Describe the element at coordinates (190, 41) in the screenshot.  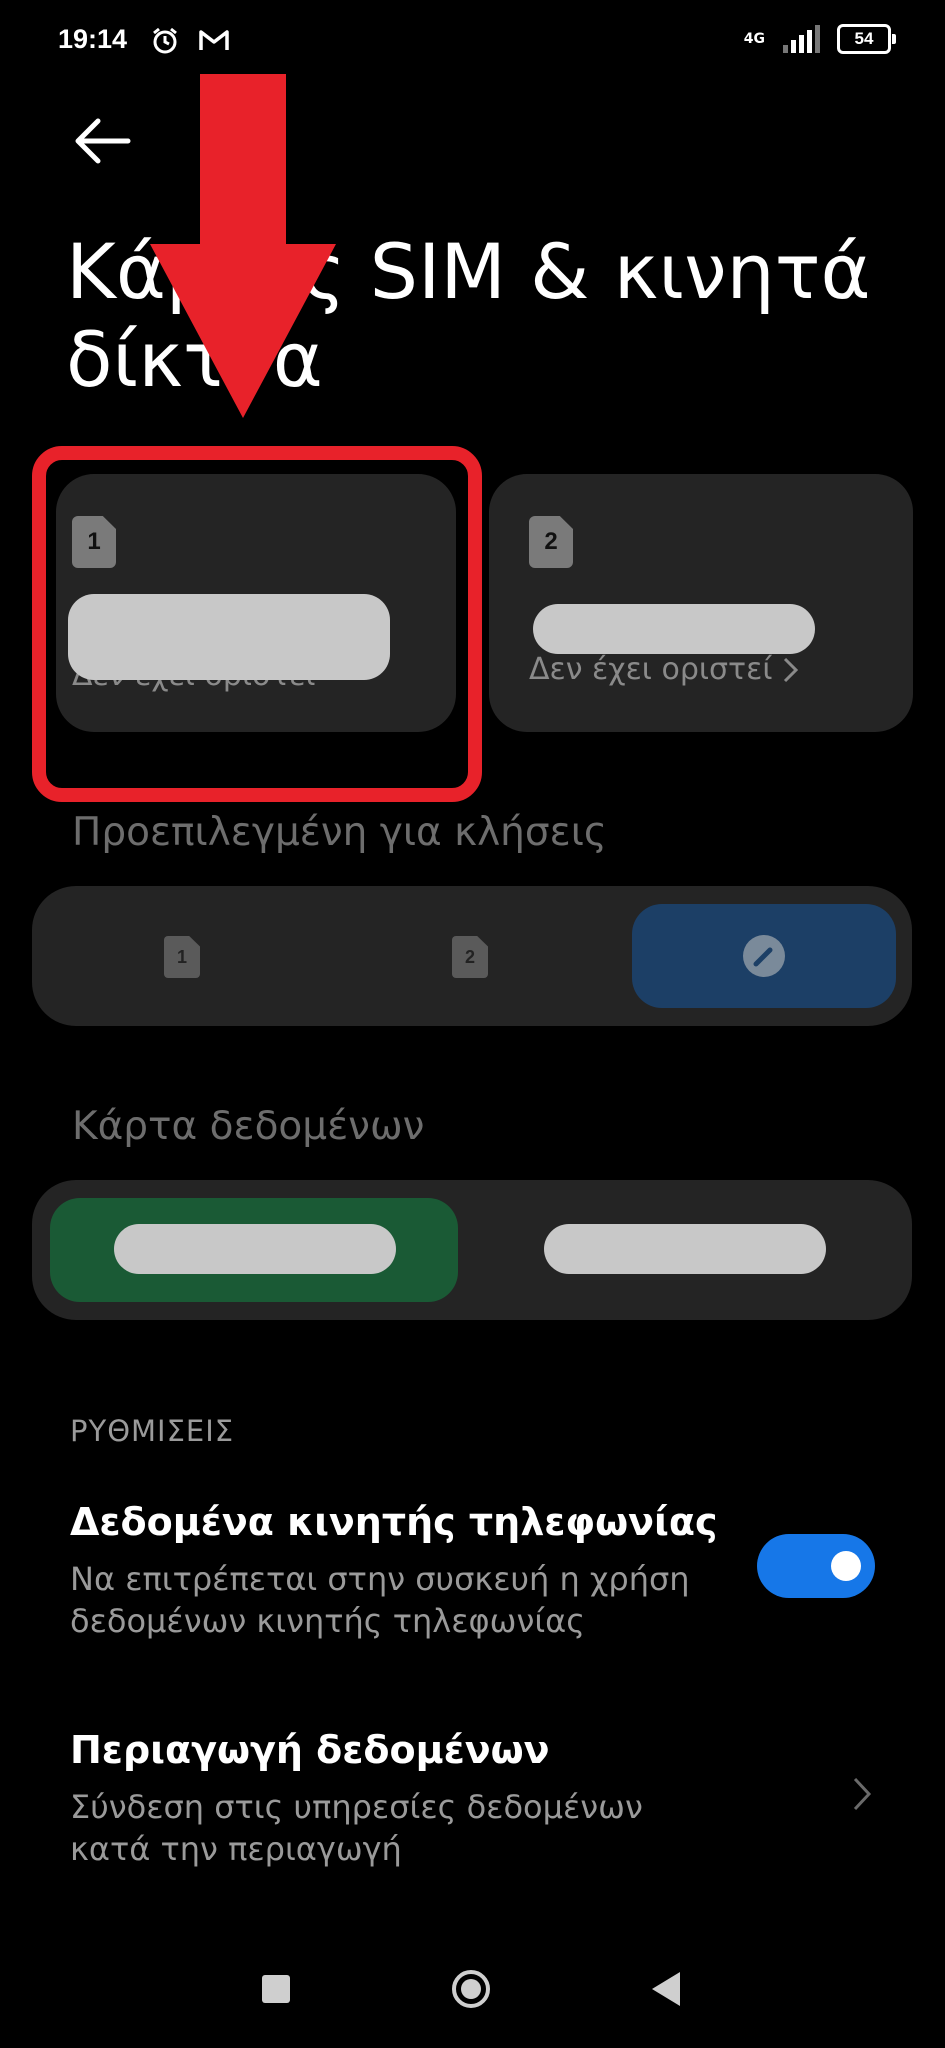
I see `status-icons` at that location.